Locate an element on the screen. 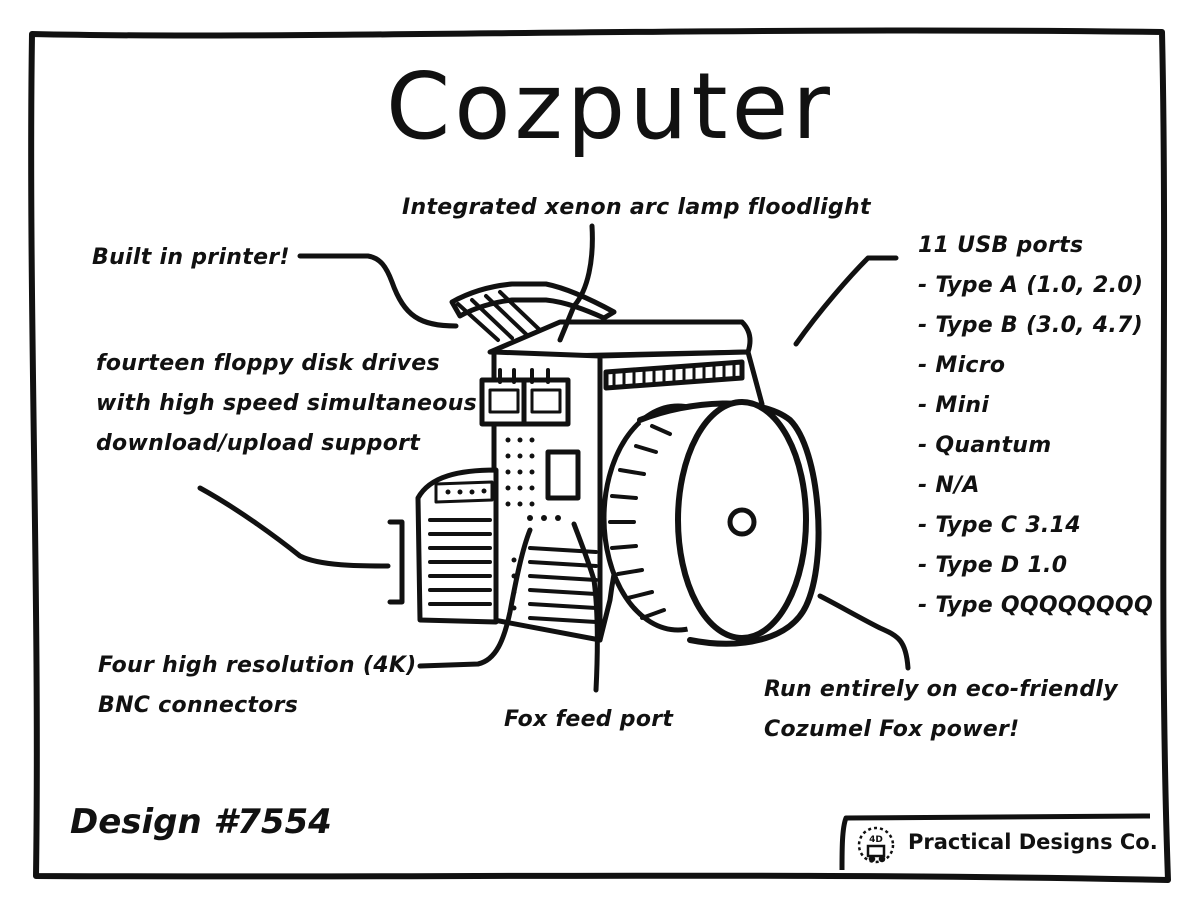 This screenshot has height=900, width=1200. logo-text: 4D is located at coordinates (876, 840).